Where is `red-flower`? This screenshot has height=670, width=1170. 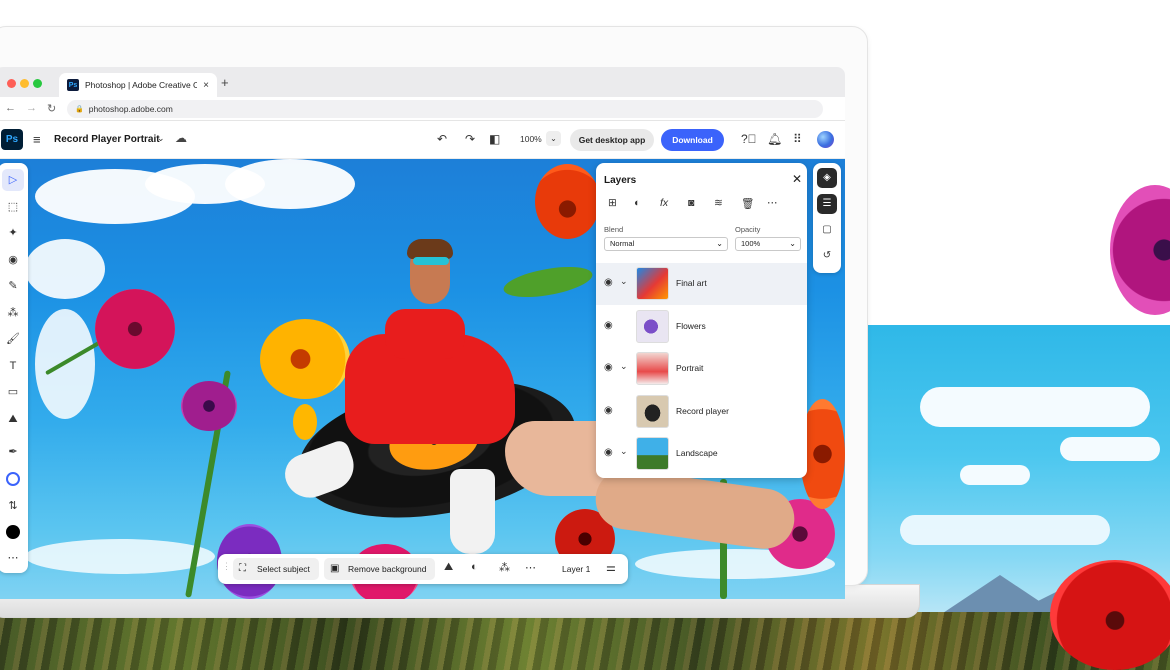
red-flower is located at coordinates (567, 201).